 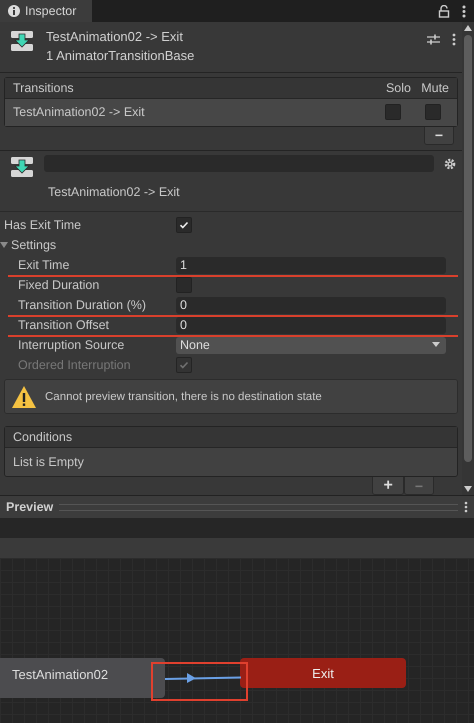 I want to click on transition-arrow, so click(x=203, y=678).